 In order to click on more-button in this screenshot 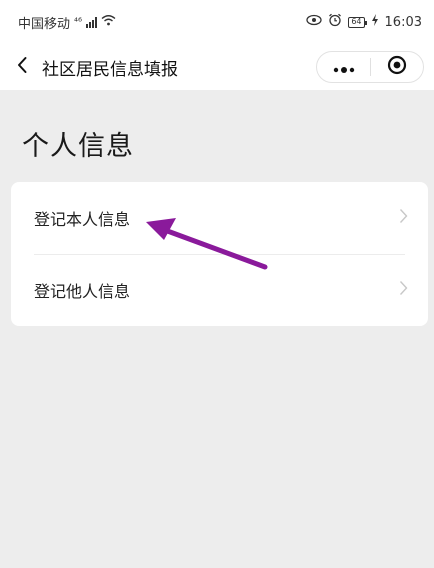, I will do `click(343, 67)`.